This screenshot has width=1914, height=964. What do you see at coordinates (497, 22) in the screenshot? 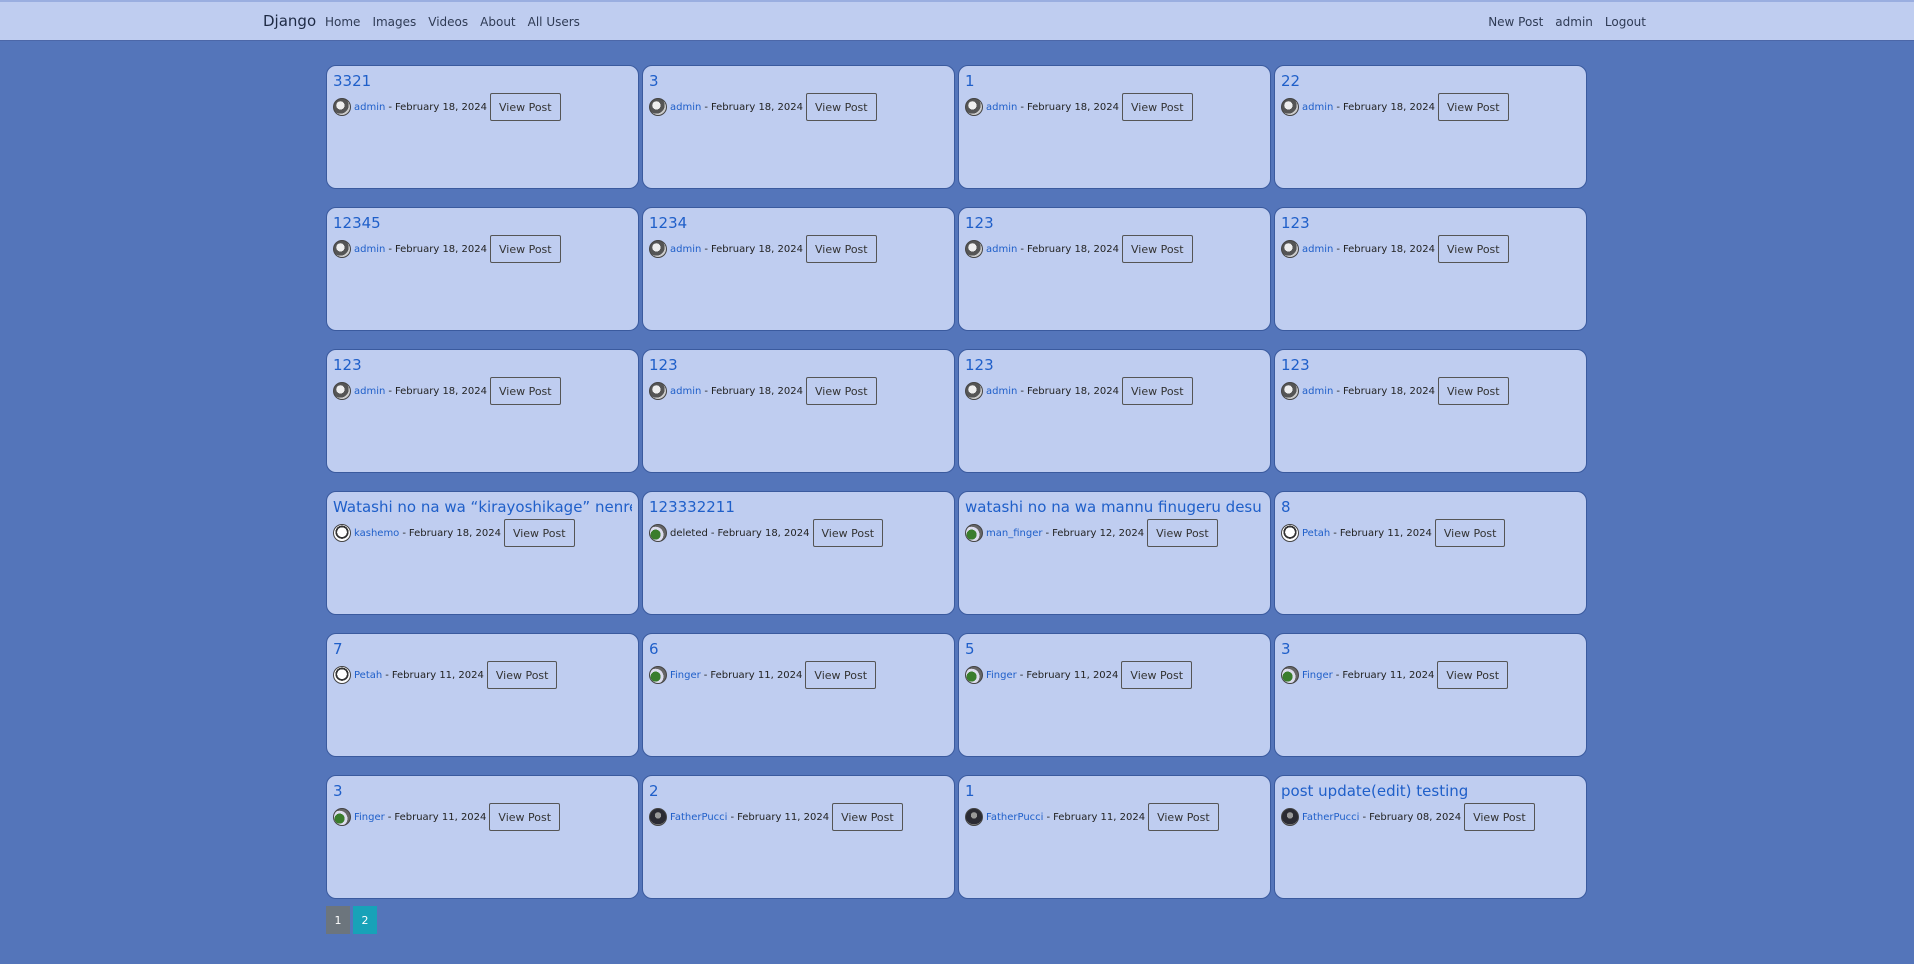
I see `nav-about-link: About` at bounding box center [497, 22].